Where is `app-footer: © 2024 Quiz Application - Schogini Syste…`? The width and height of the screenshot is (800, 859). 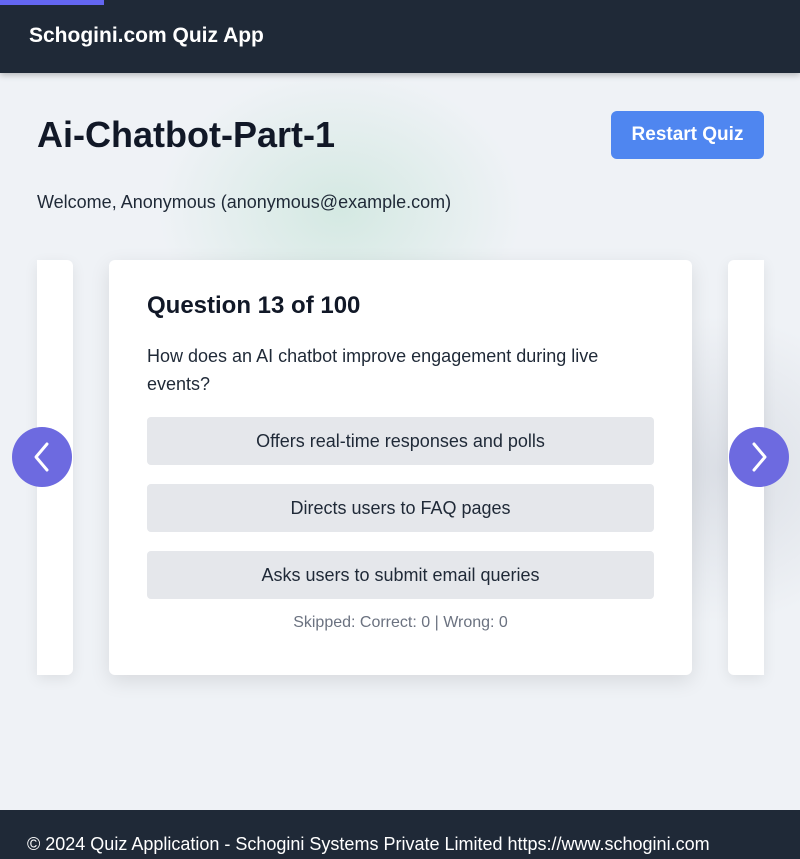 app-footer: © 2024 Quiz Application - Schogini Syste… is located at coordinates (400, 834).